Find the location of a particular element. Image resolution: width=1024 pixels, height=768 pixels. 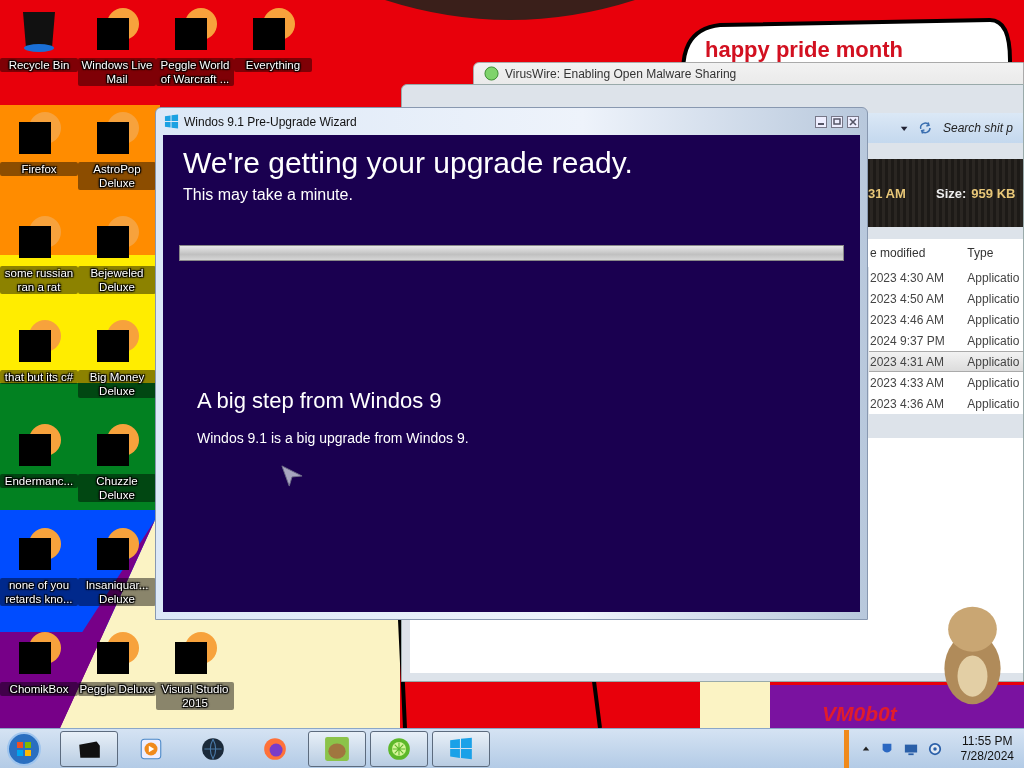

refresh-icon is located at coordinates (925, 128).